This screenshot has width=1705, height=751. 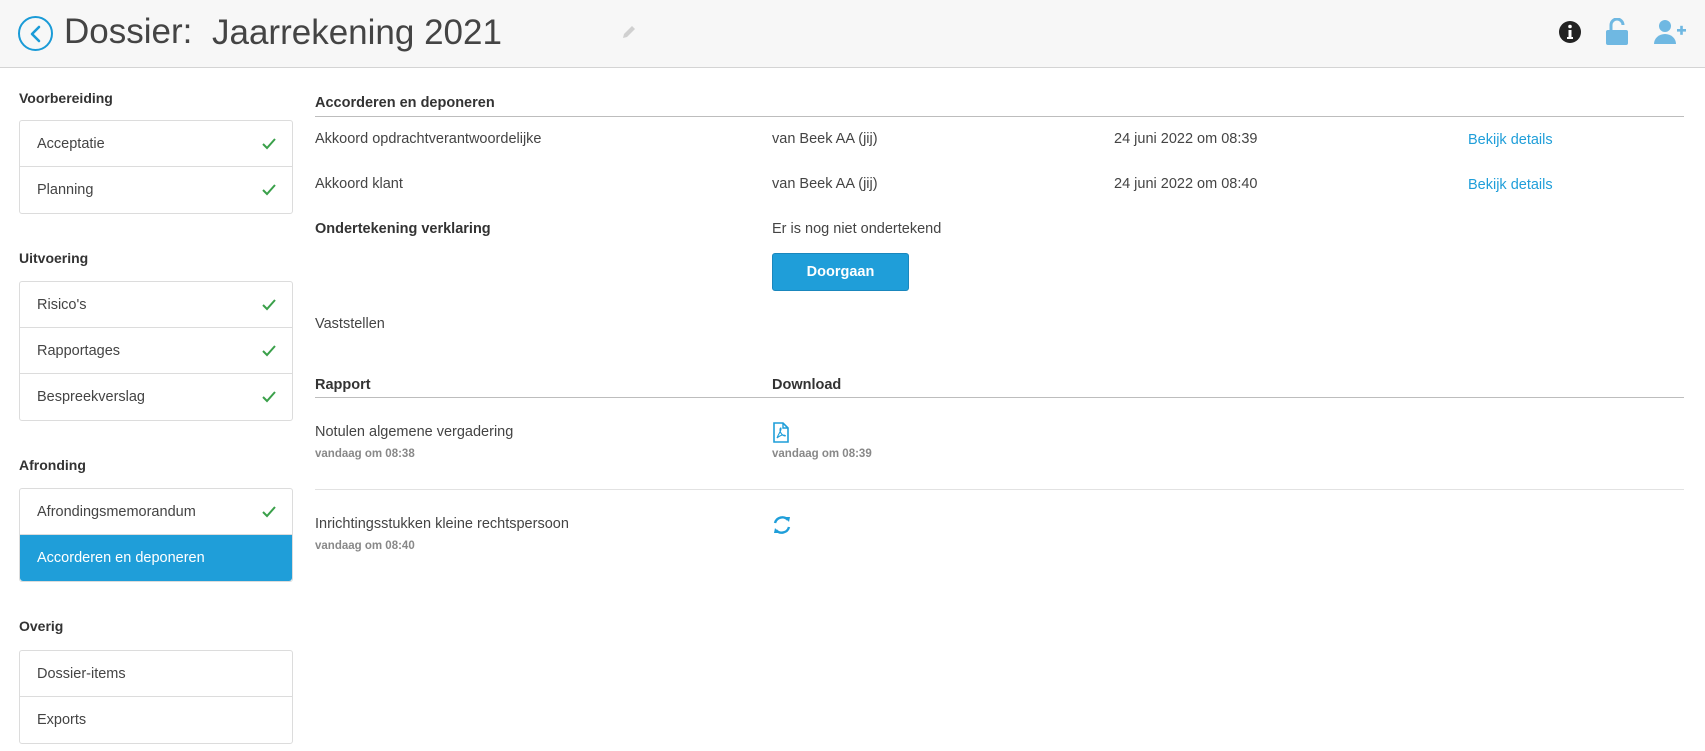 What do you see at coordinates (442, 524) in the screenshot?
I see `report-name: Inrichtingsstukken kleine rechtspersoon` at bounding box center [442, 524].